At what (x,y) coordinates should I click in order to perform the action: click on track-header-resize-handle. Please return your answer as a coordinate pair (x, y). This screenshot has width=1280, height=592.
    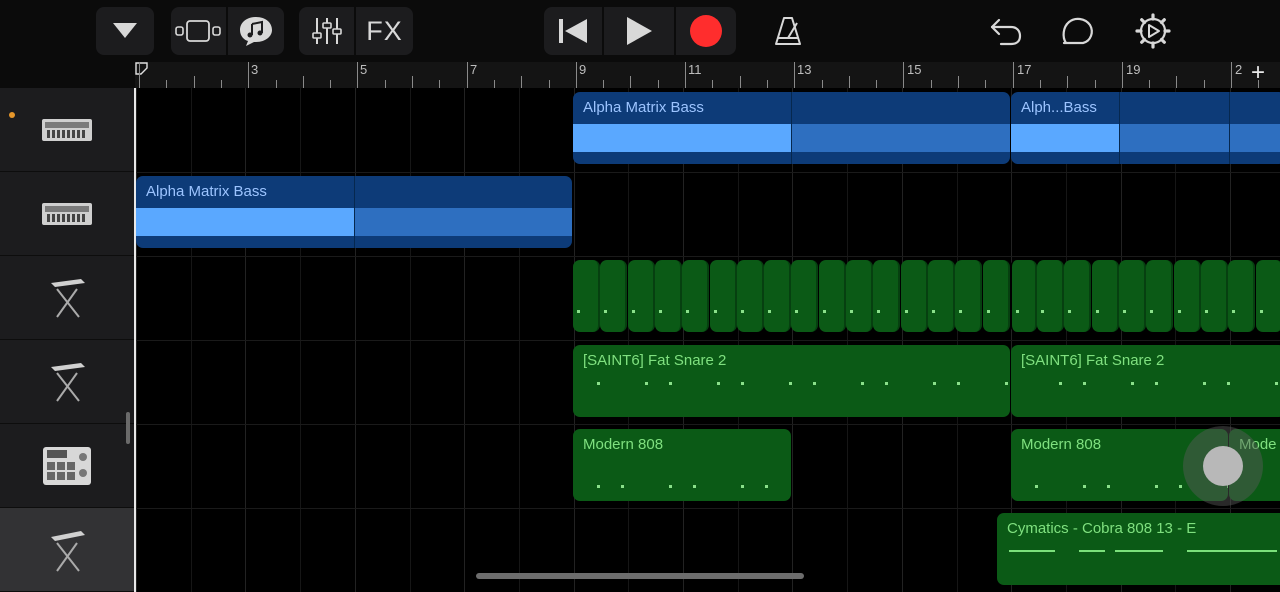
    Looking at the image, I should click on (128, 428).